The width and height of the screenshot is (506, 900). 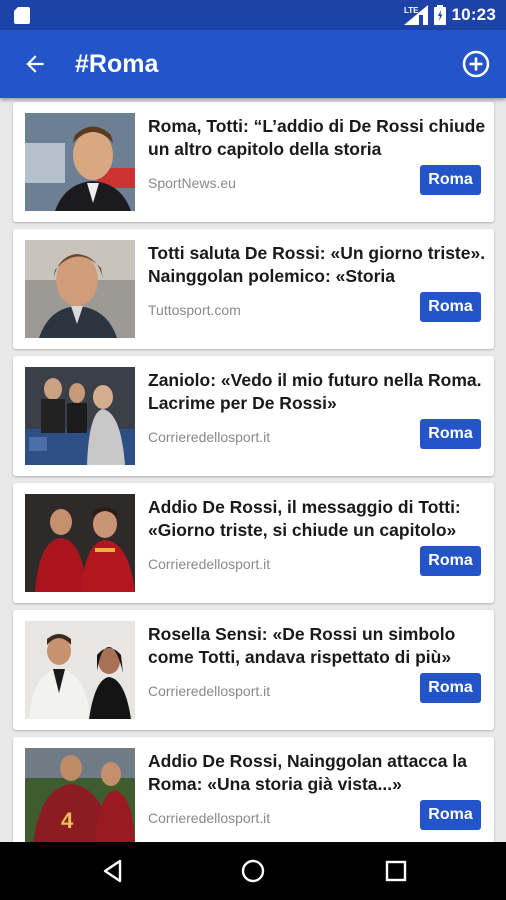 What do you see at coordinates (67, 820) in the screenshot?
I see `svg-text: 4` at bounding box center [67, 820].